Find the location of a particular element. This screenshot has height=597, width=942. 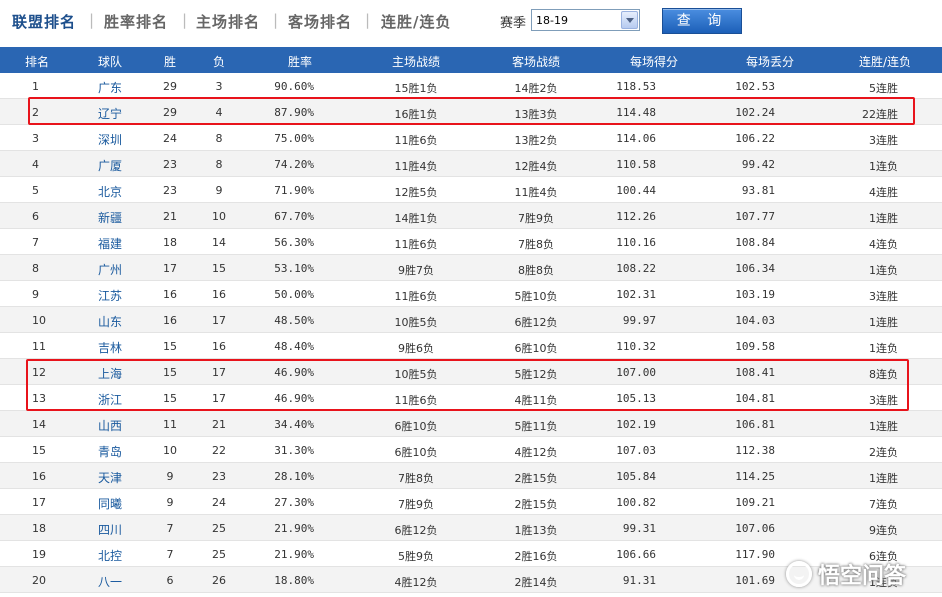

cell-win-rate: 56.30% is located at coordinates (294, 242).